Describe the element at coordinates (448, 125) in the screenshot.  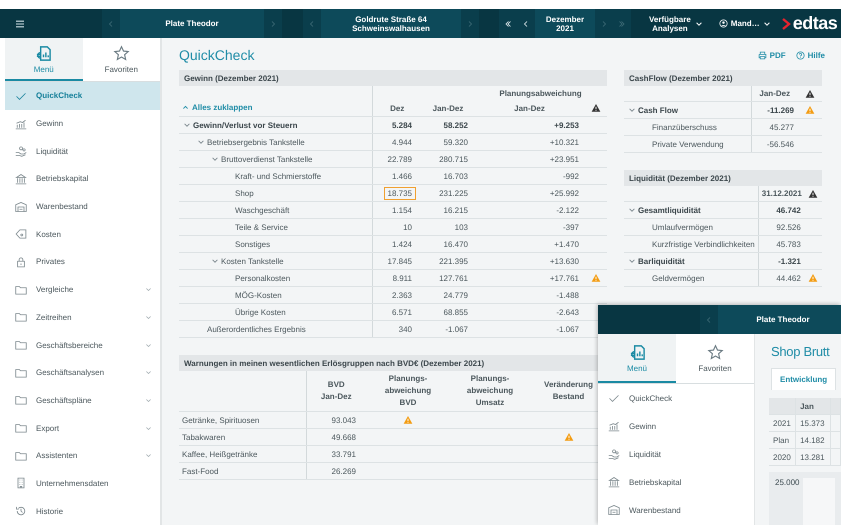
I see `table-cell: 58.252` at that location.